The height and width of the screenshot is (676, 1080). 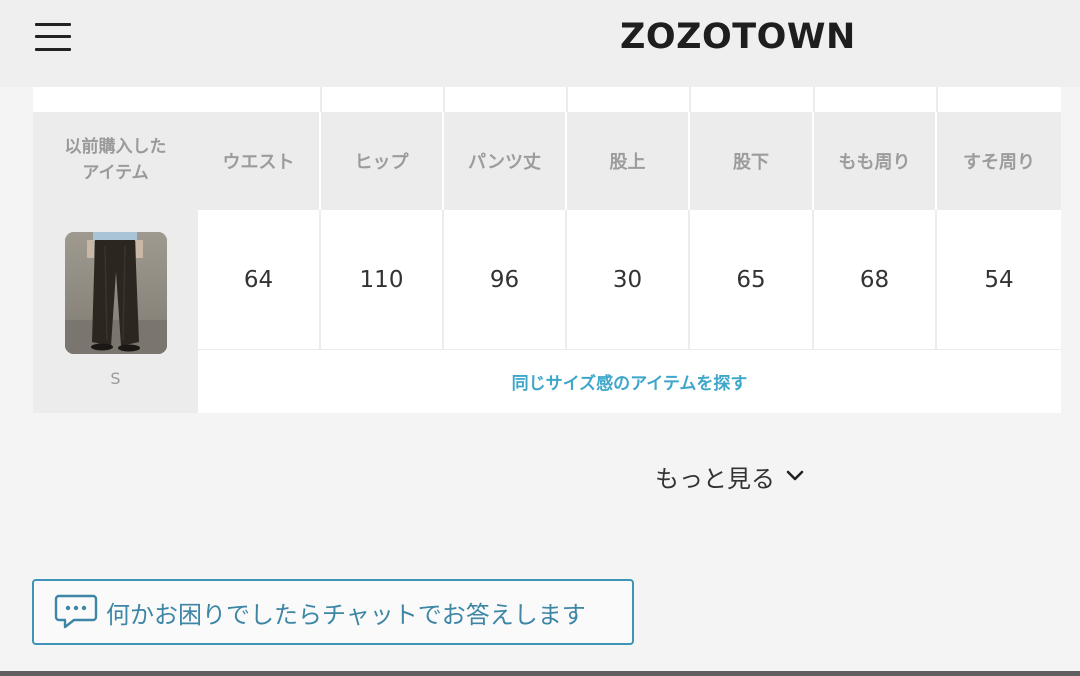 I want to click on chevron-down-icon, so click(x=795, y=475).